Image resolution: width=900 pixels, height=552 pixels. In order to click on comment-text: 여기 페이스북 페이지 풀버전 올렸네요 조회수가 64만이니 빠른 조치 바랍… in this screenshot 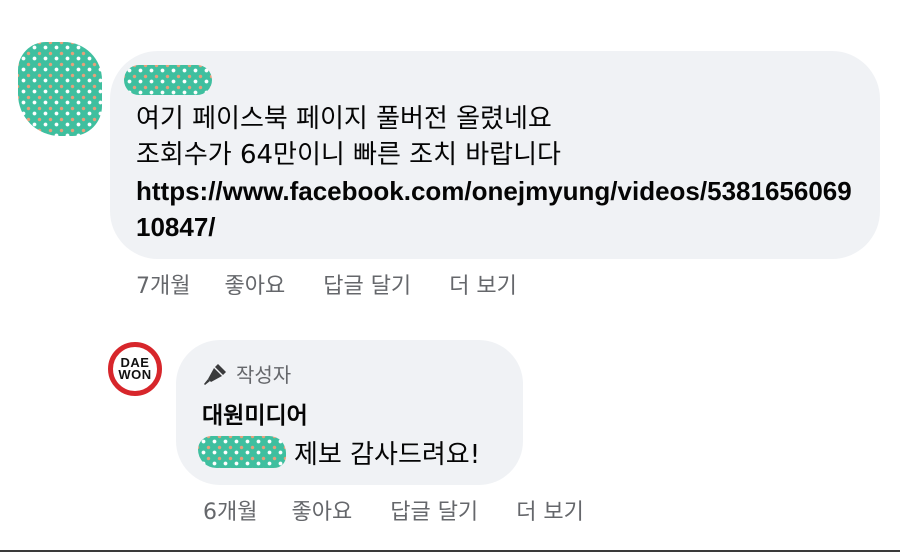, I will do `click(348, 137)`.